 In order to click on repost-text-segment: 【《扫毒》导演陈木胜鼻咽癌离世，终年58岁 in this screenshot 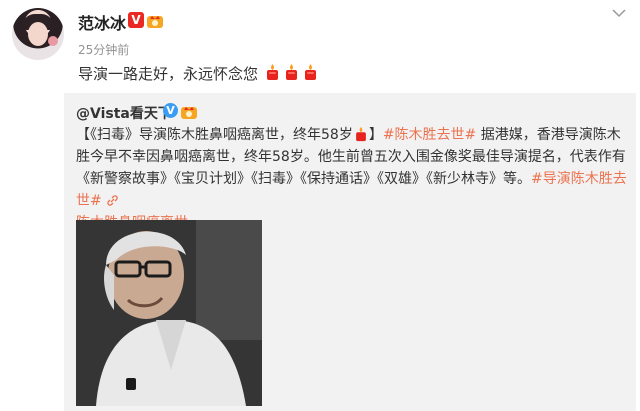, I will do `click(214, 135)`.